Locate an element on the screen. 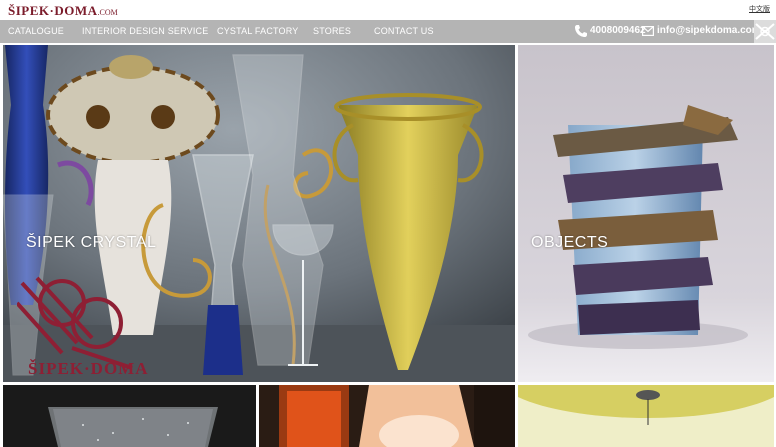  tile-label-crystal: ŠIPEK CRYSTAL is located at coordinates (91, 242).